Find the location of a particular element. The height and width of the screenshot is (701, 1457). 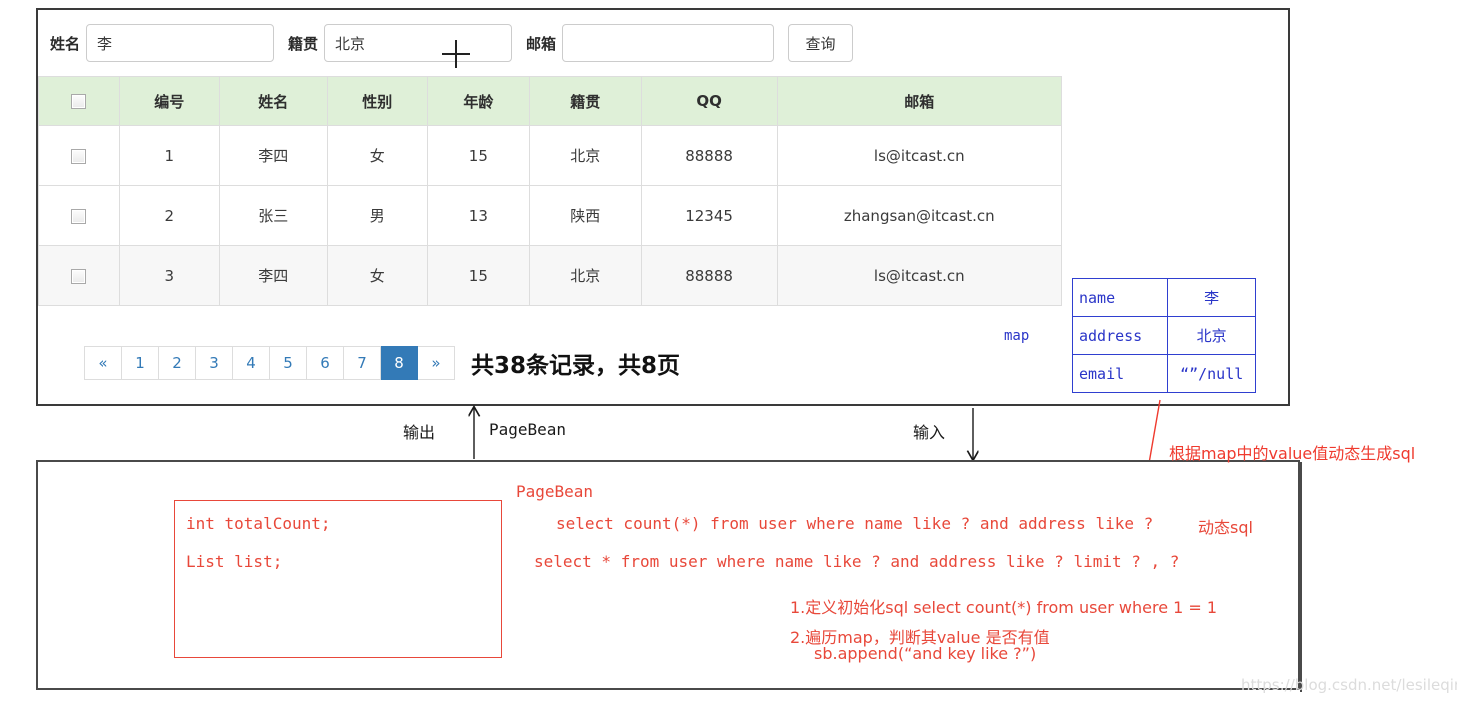

flow-label-pagebean: PageBean is located at coordinates (528, 429).